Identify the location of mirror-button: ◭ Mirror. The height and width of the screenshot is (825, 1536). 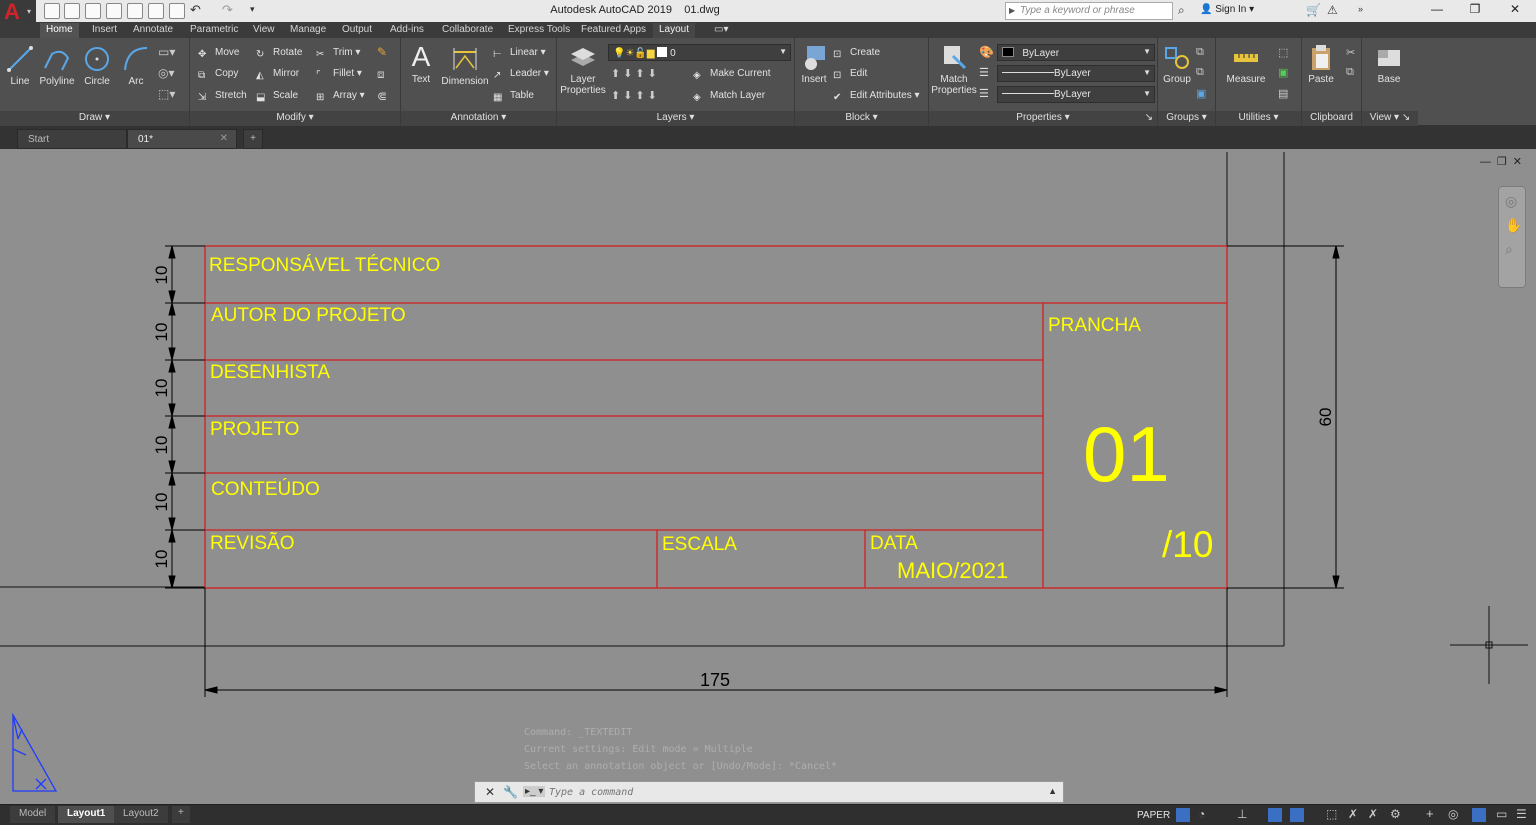
(277, 75).